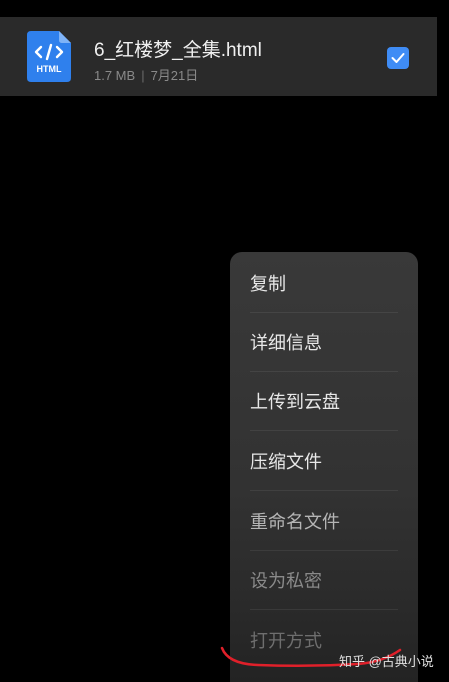  What do you see at coordinates (286, 581) in the screenshot?
I see `menu-item-label: 设为私密` at bounding box center [286, 581].